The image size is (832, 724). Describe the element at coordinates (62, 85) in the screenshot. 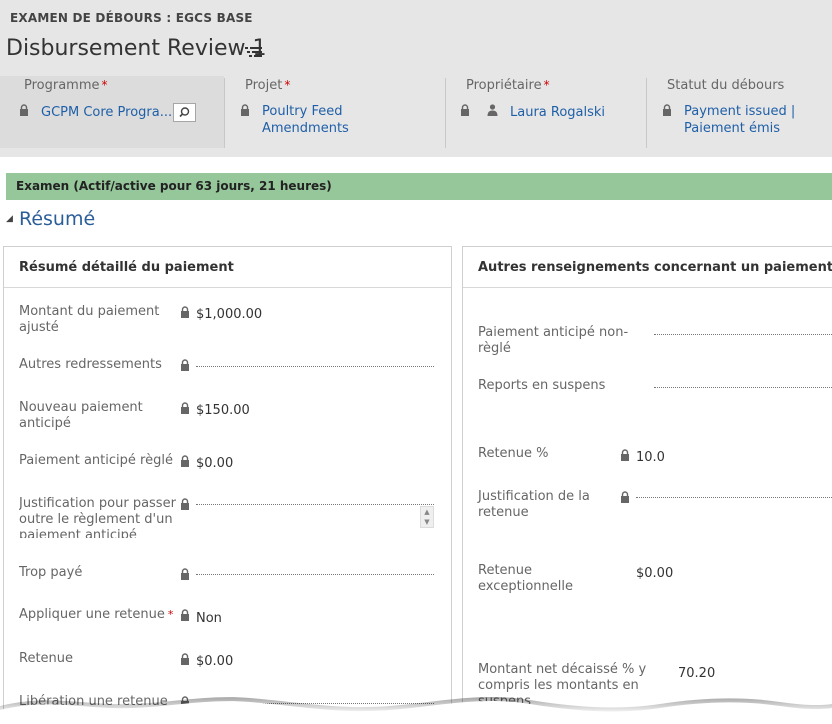

I see `programme-label: Programme` at that location.